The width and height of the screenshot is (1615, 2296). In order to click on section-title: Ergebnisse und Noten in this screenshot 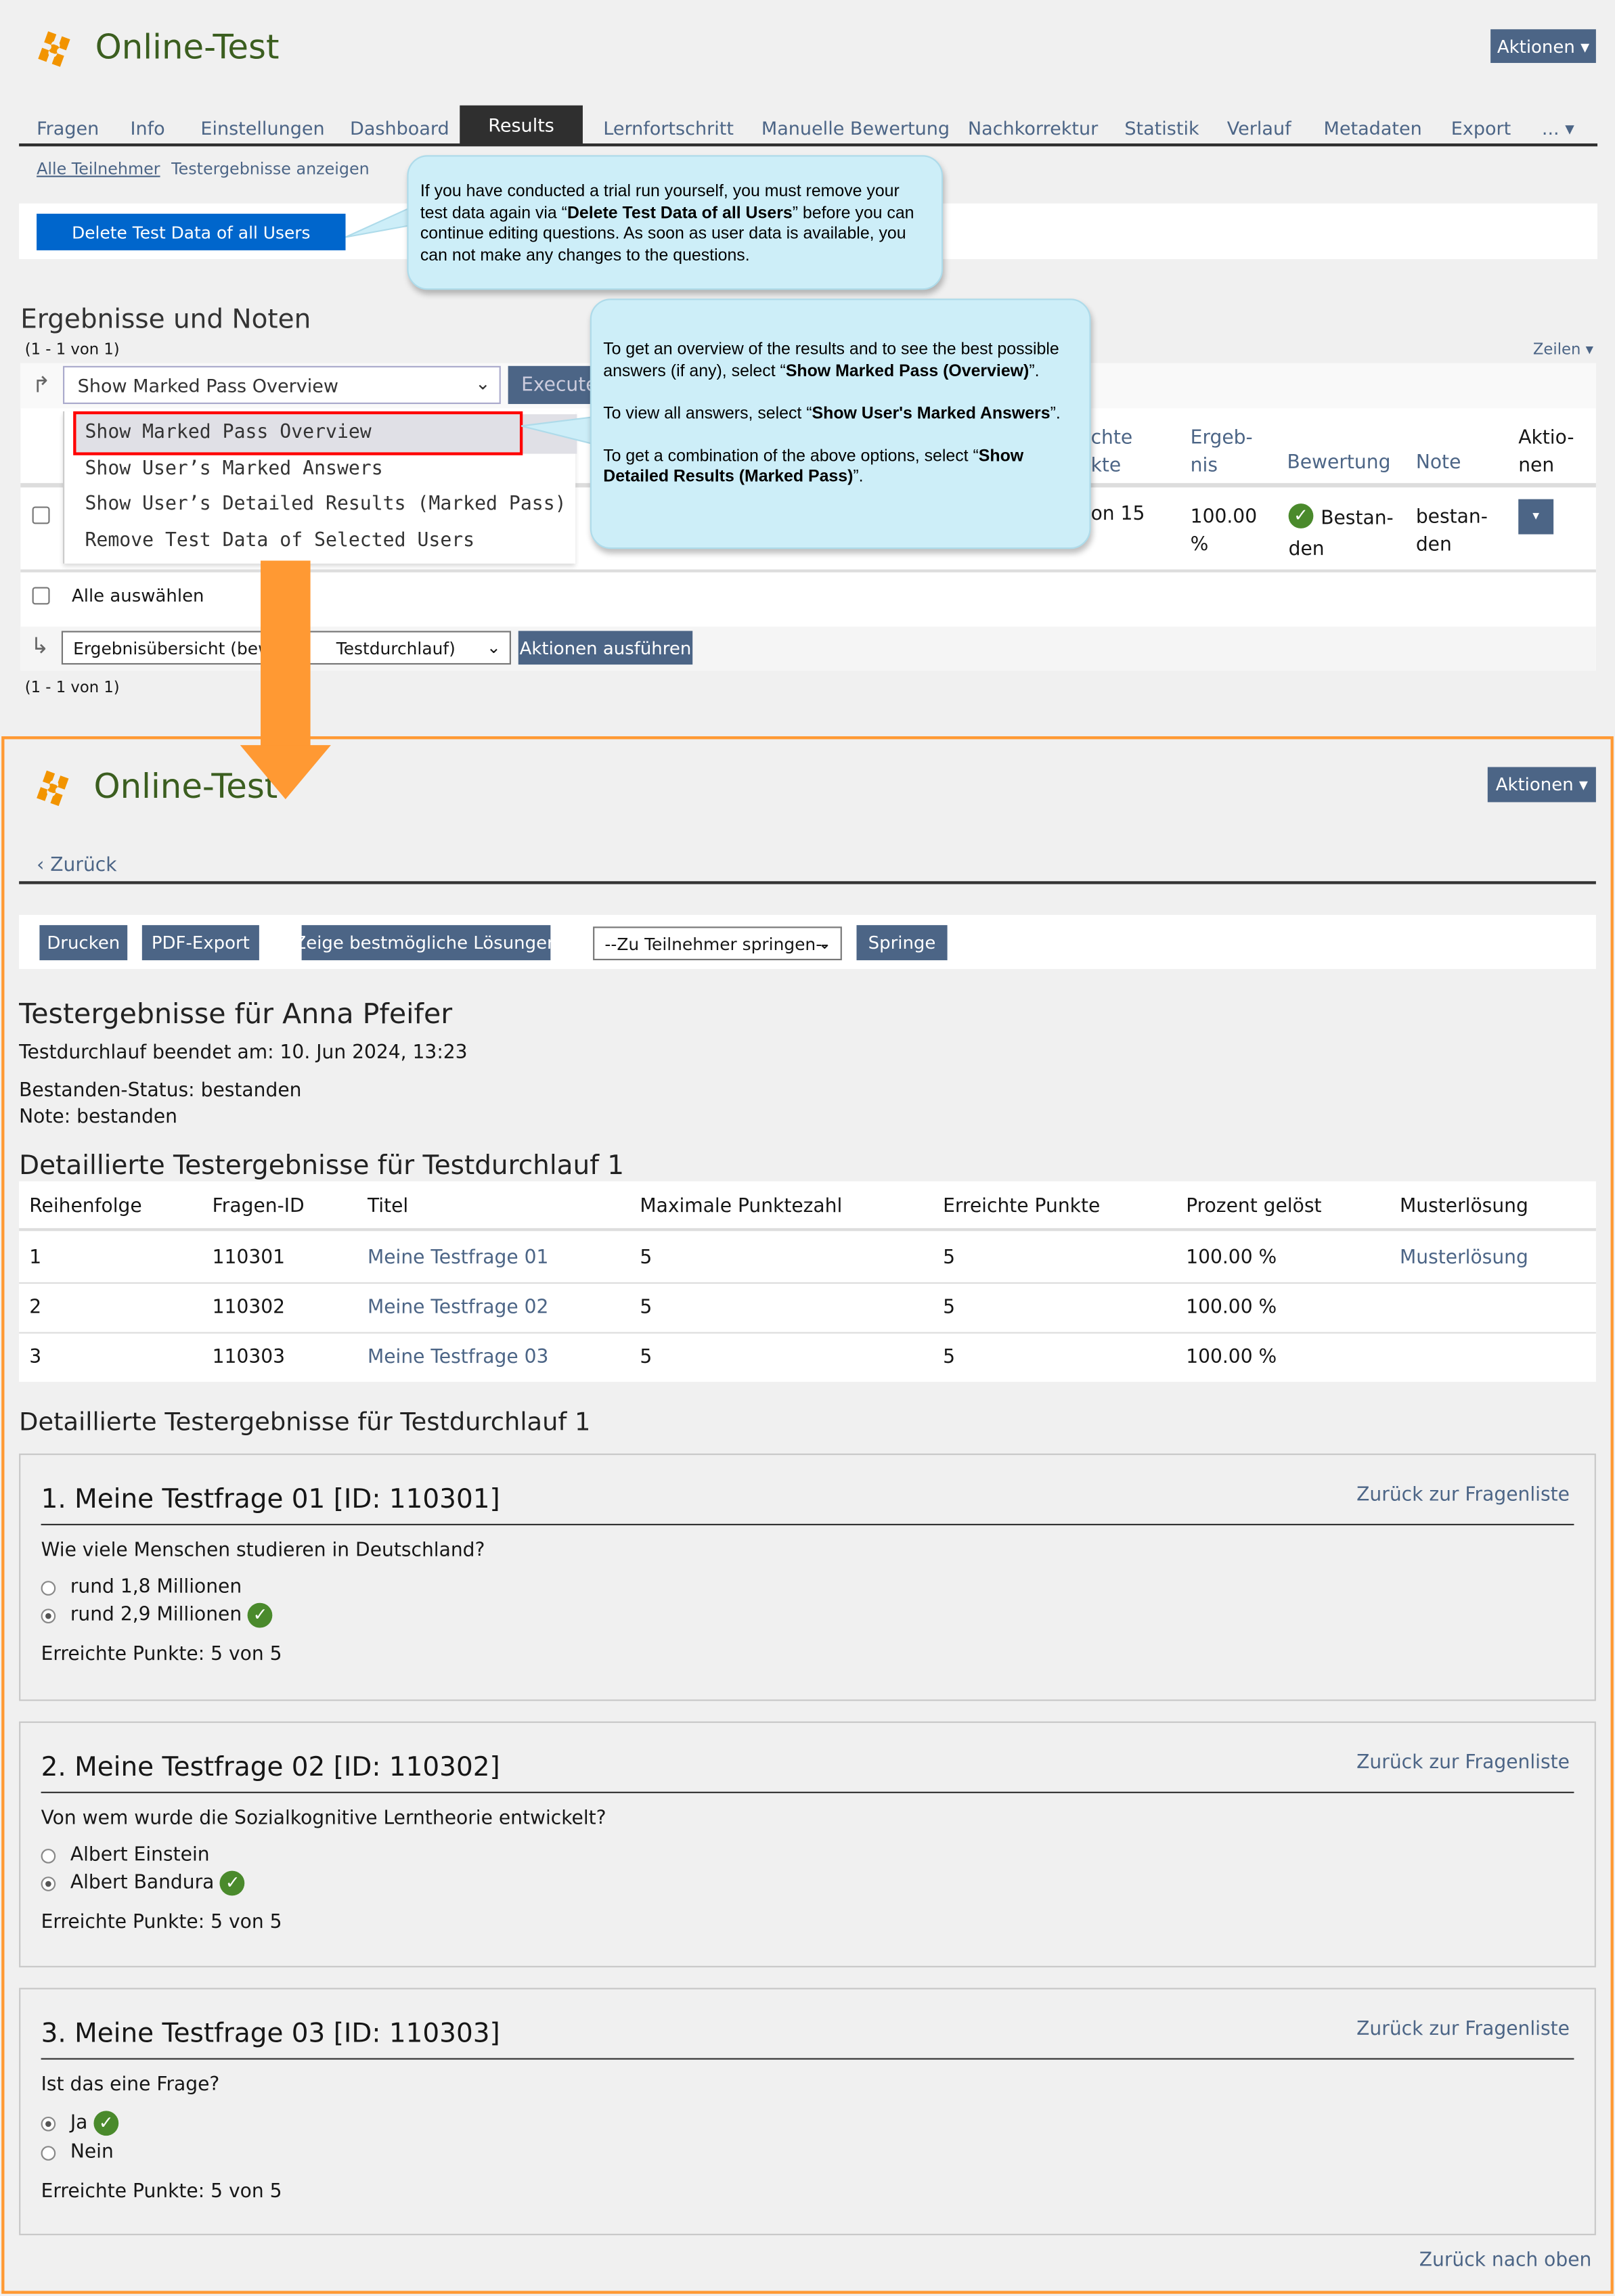, I will do `click(165, 320)`.